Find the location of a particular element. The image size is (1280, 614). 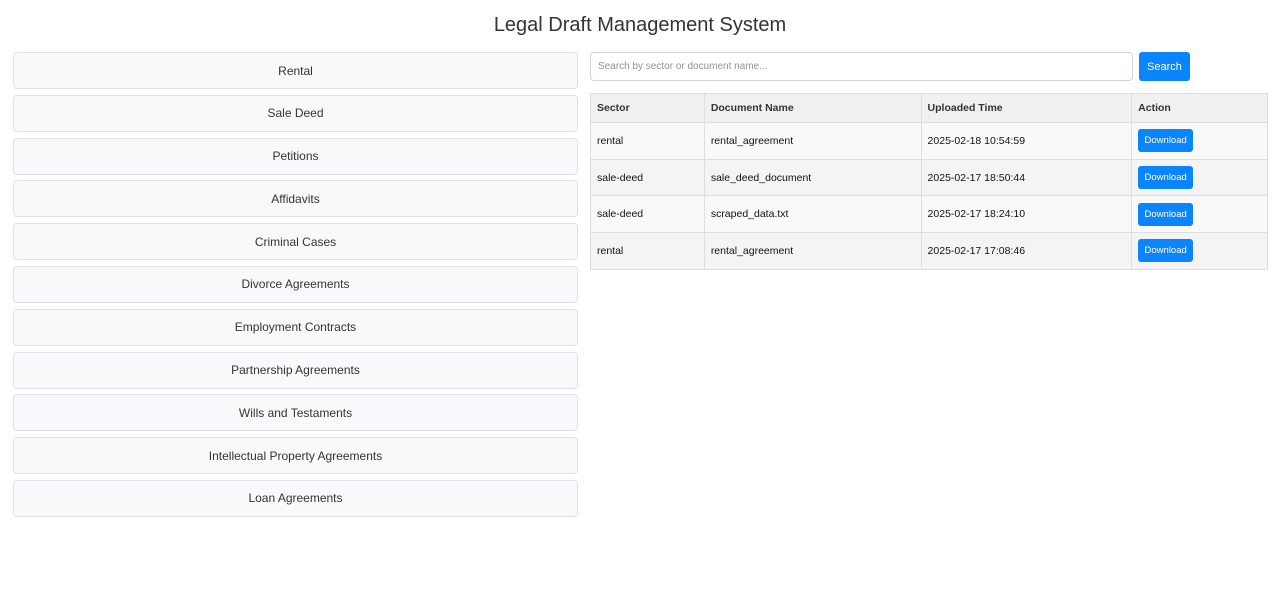

sector-item-affidavits: Affidavits is located at coordinates (295, 199).